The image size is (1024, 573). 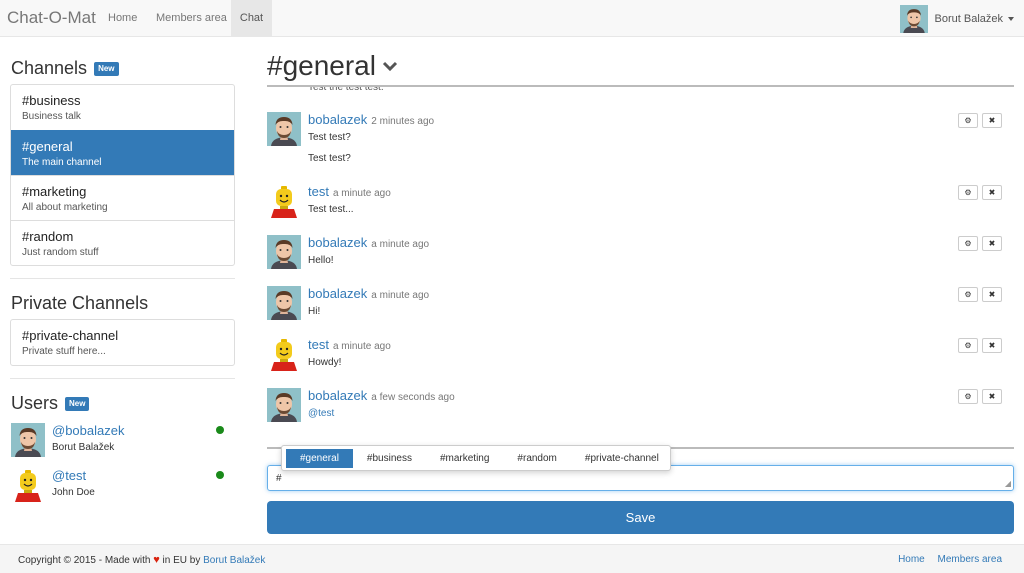 I want to click on footer-author-link: Borut Balažek, so click(x=234, y=560).